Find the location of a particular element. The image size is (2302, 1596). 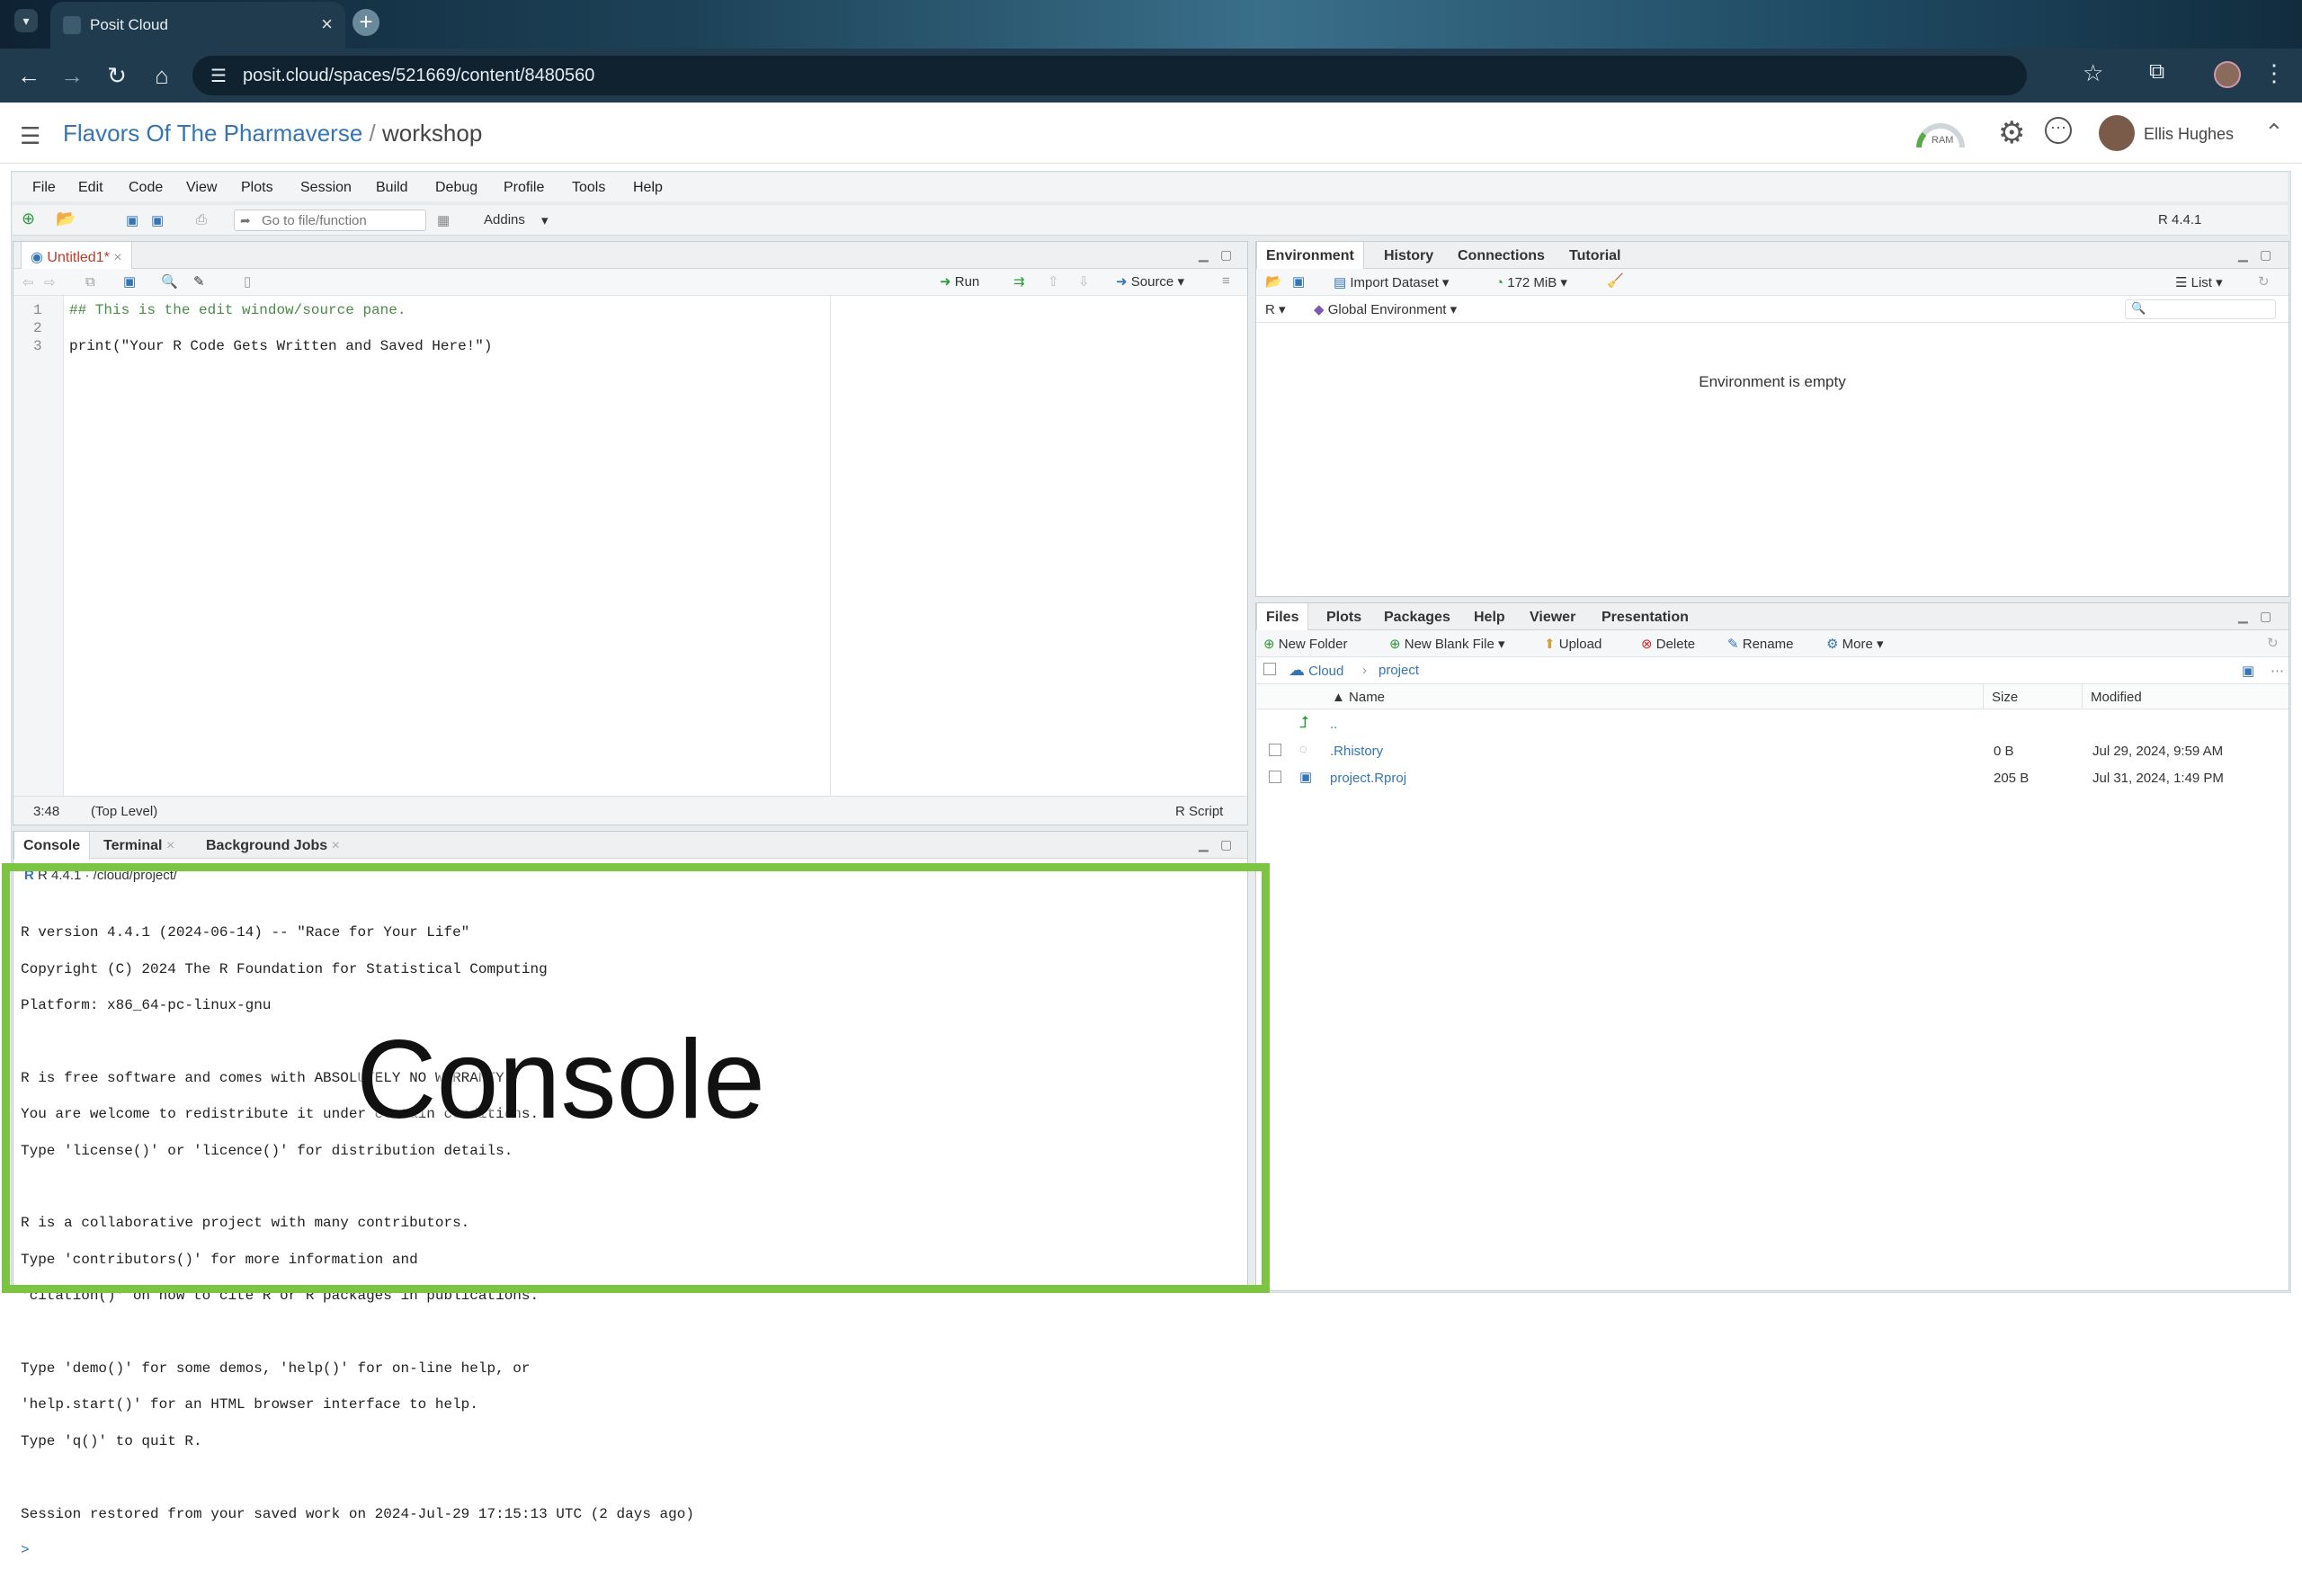

goto-file-input: ➦ Go to file/function is located at coordinates (330, 220).